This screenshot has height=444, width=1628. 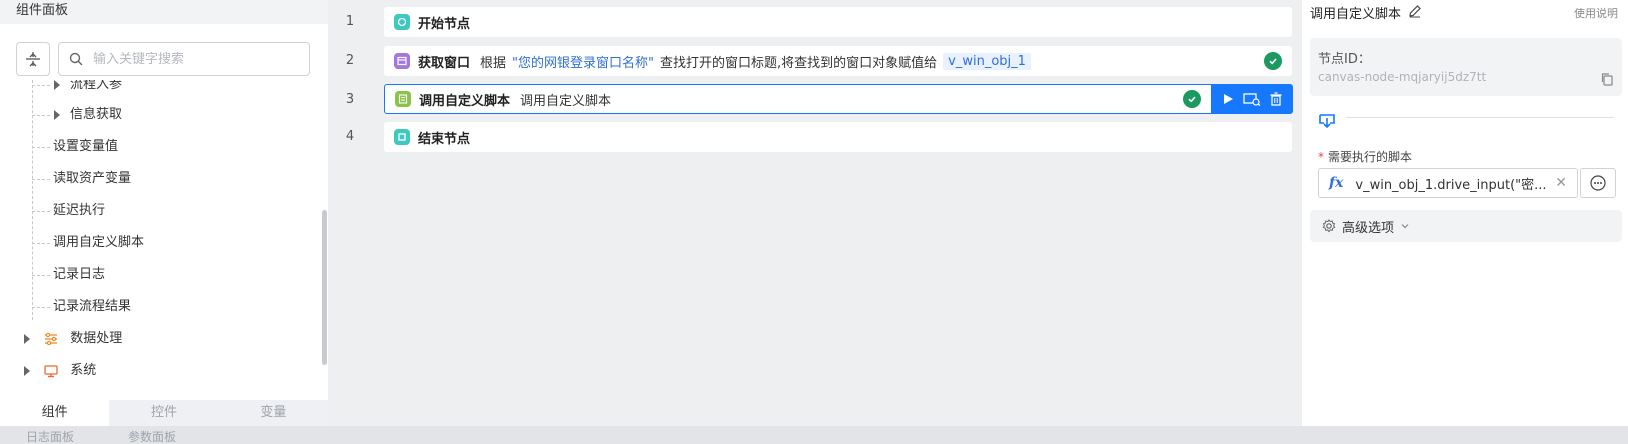 What do you see at coordinates (96, 114) in the screenshot?
I see `tree-item-label: 信息获取` at bounding box center [96, 114].